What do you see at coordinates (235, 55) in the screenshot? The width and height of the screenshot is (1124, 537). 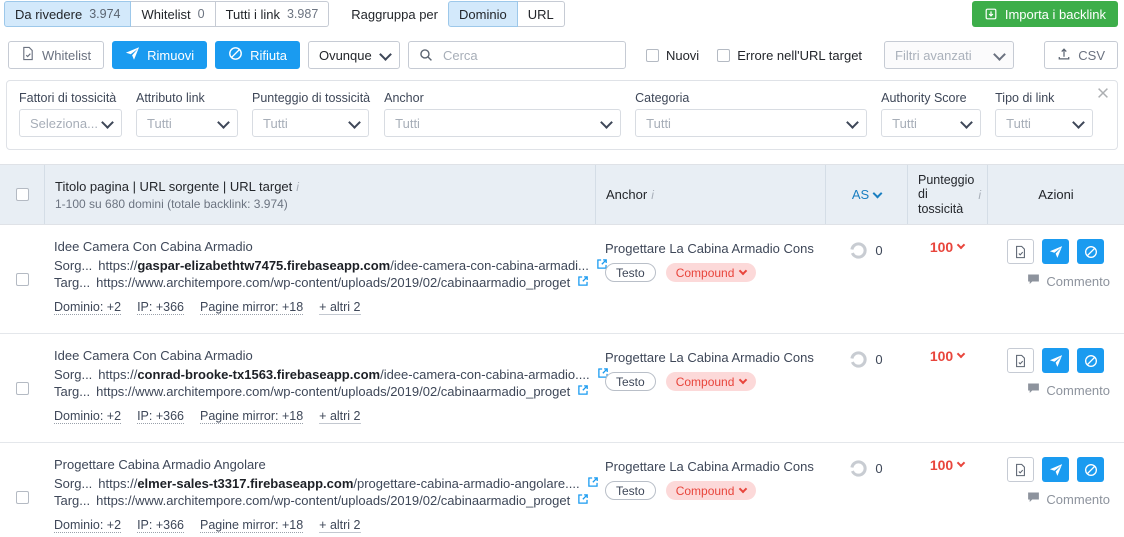 I see `ban-icon` at bounding box center [235, 55].